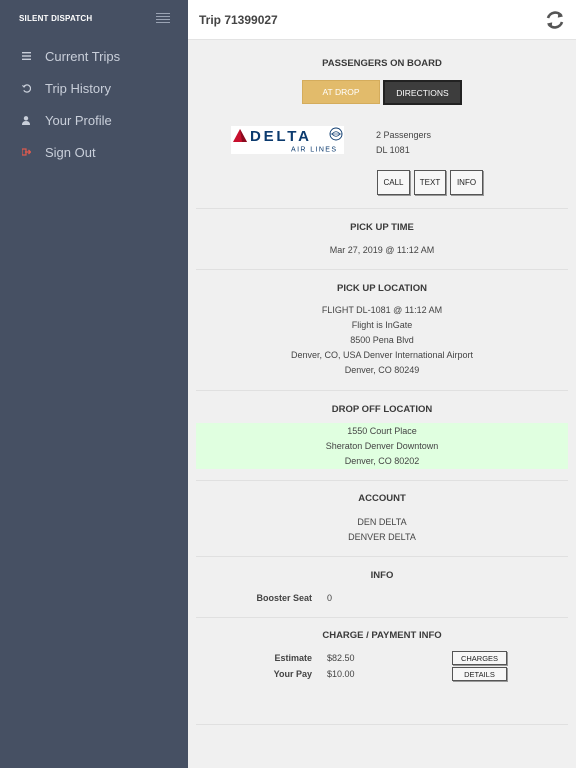 The image size is (576, 768). Describe the element at coordinates (314, 150) in the screenshot. I see `svg-text: AIR LINES` at that location.